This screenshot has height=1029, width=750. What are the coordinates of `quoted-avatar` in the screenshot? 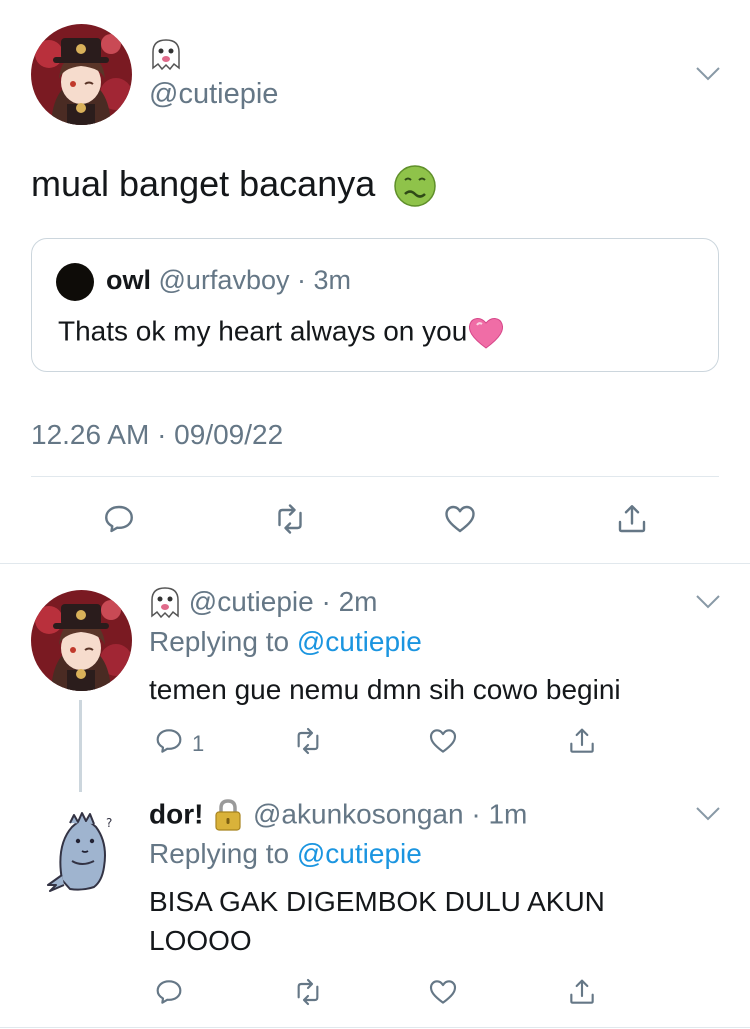 It's located at (75, 282).